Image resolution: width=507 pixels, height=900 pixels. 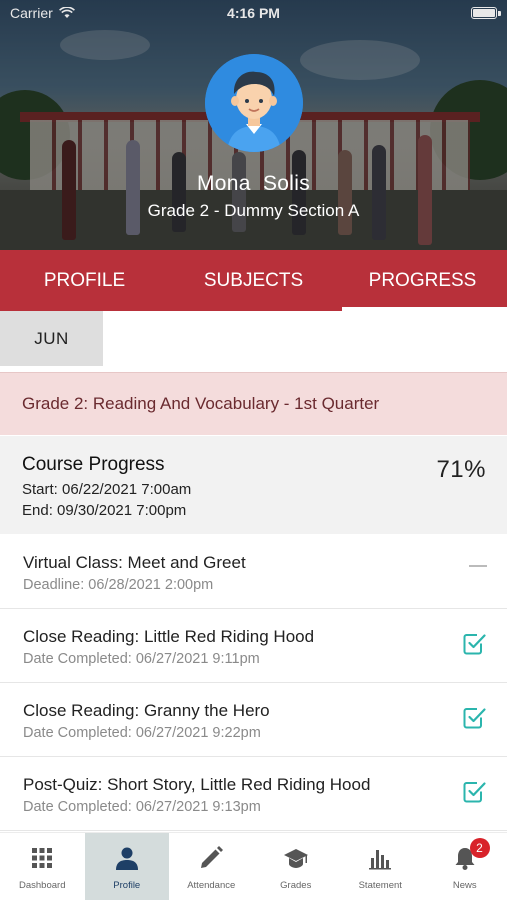 What do you see at coordinates (422, 280) in the screenshot?
I see `tab-progress: PROGRESS` at bounding box center [422, 280].